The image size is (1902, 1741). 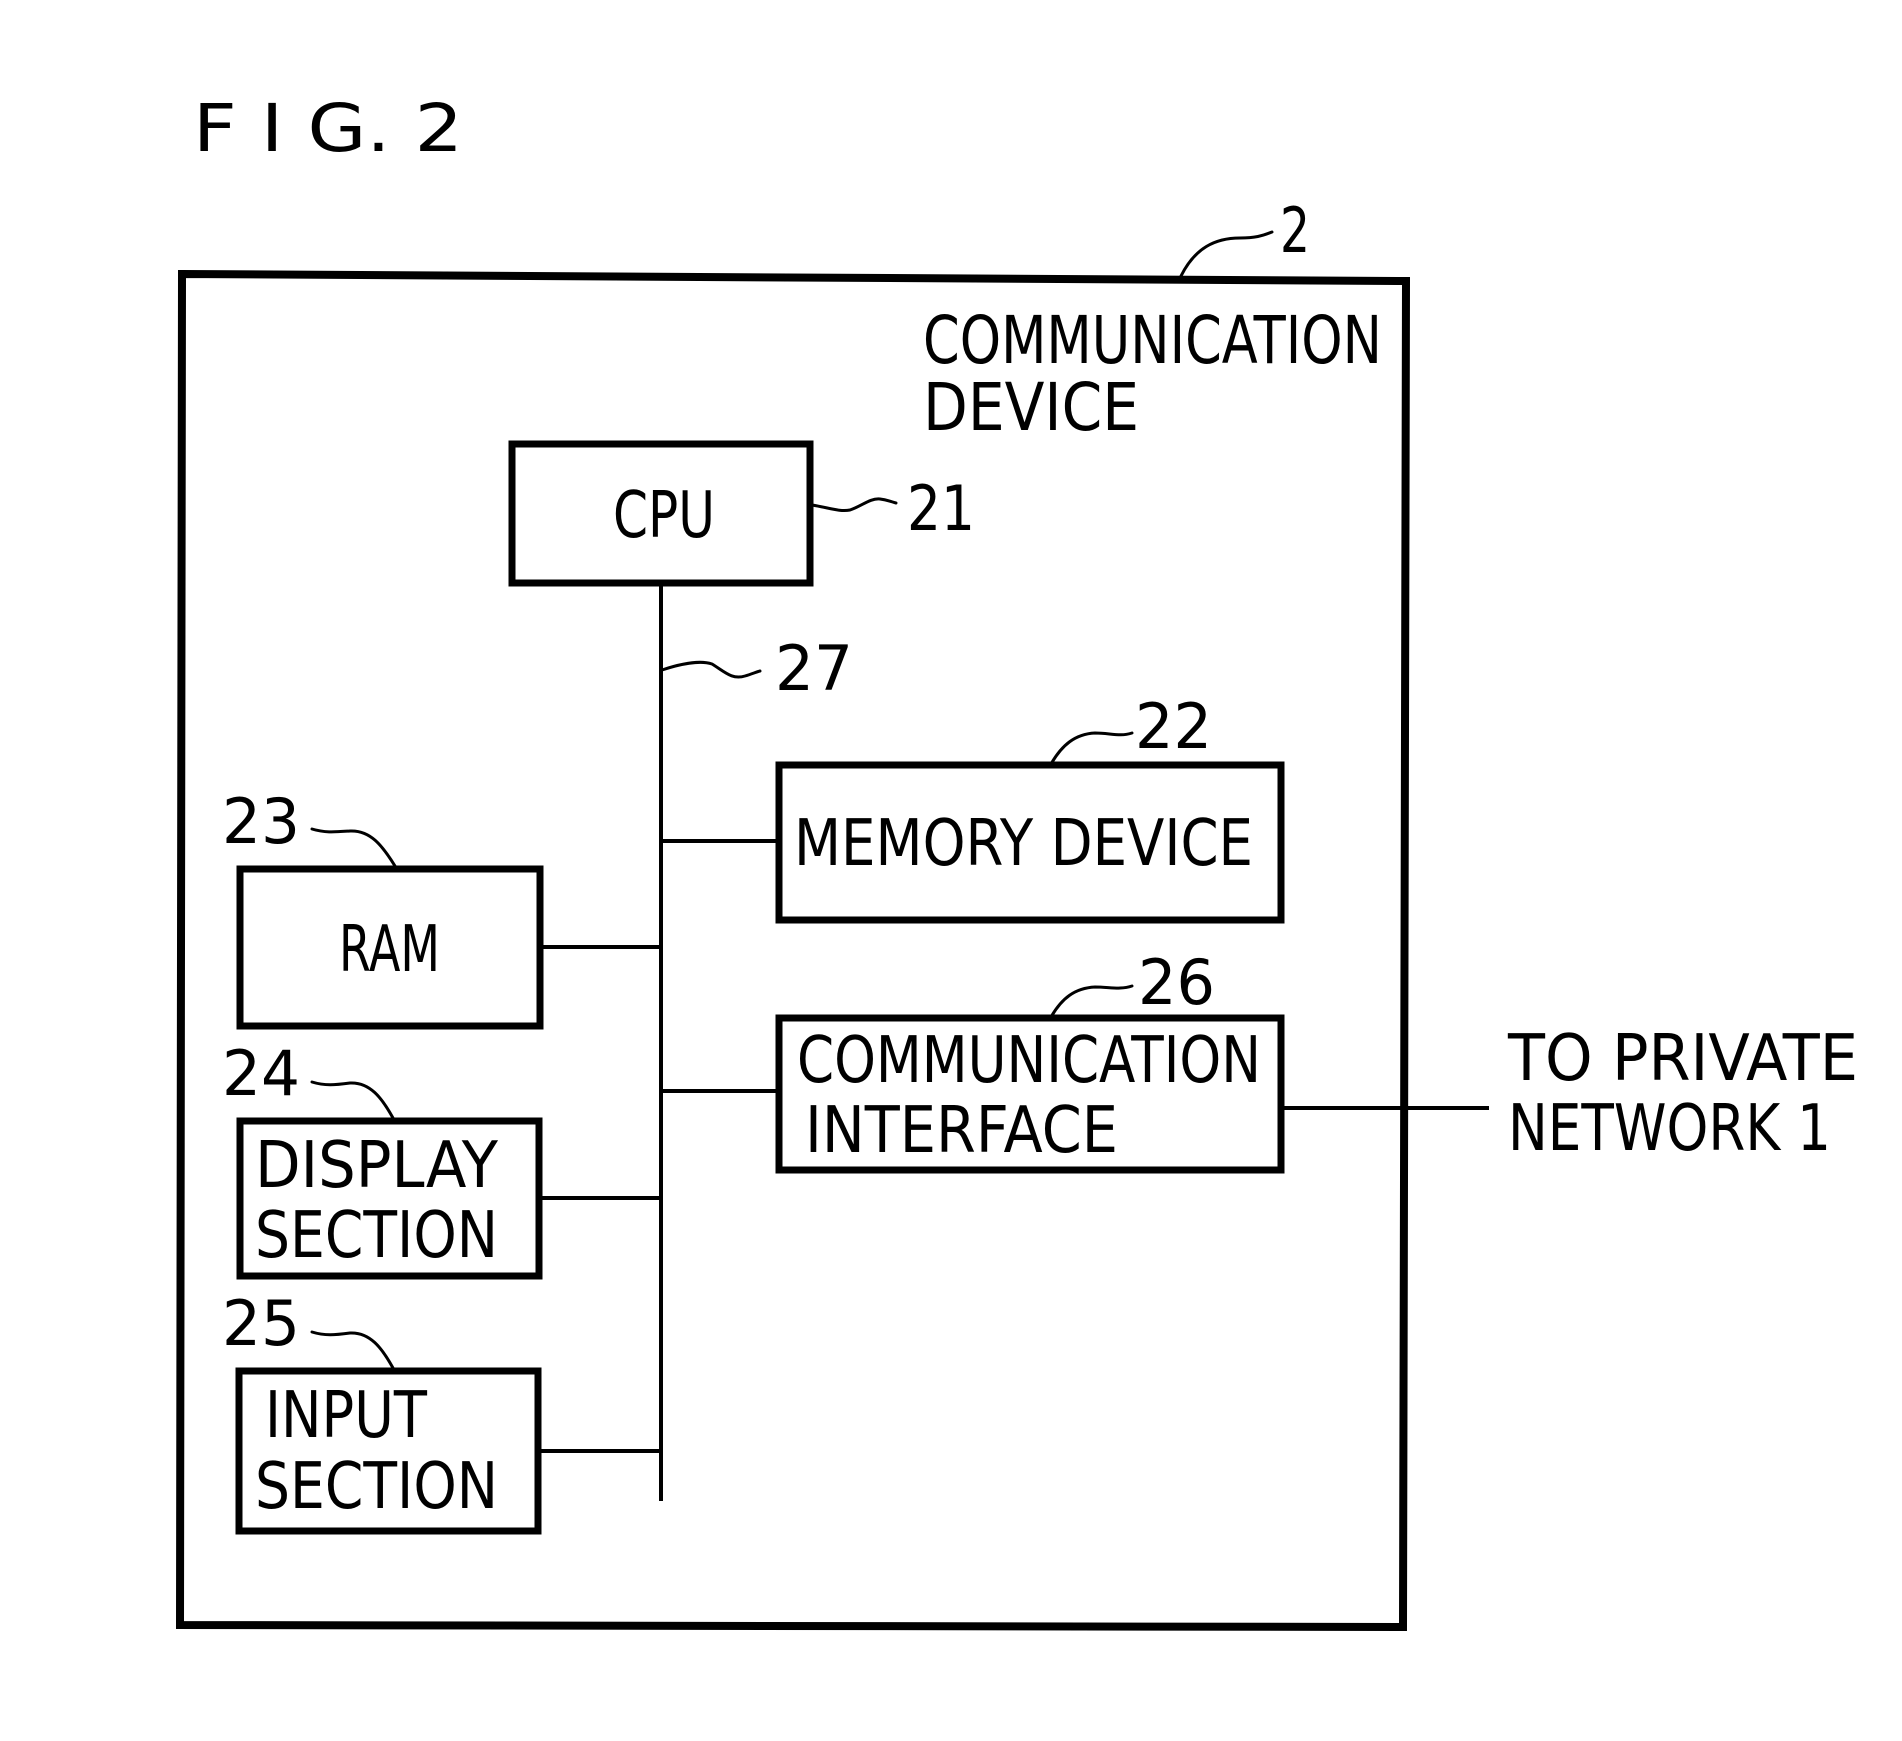 What do you see at coordinates (261, 1323) in the screenshot?
I see `input-ref-number: 25` at bounding box center [261, 1323].